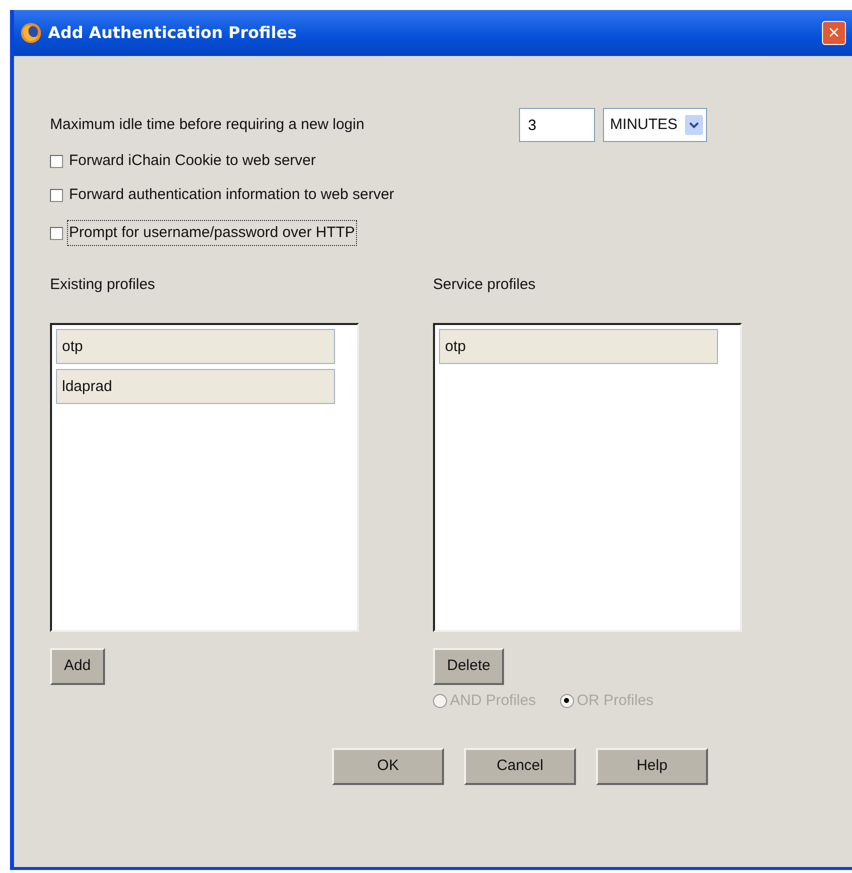 The image size is (852, 873). I want to click on checkbox-label: Forward authentication information to web server, so click(231, 195).